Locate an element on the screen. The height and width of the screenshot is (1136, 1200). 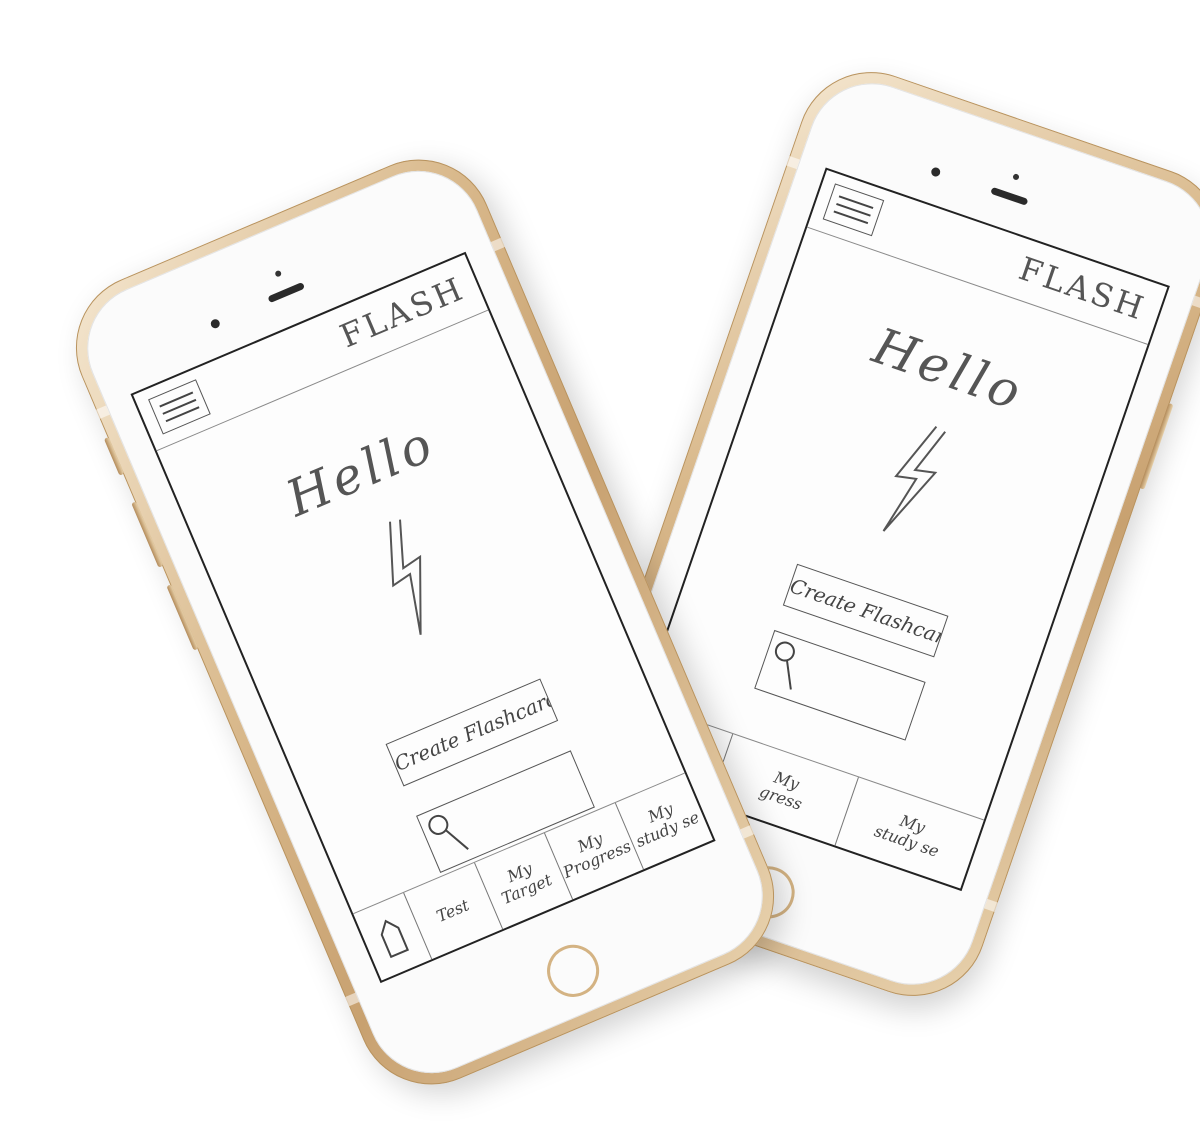
home-icon is located at coordinates (395, 939).